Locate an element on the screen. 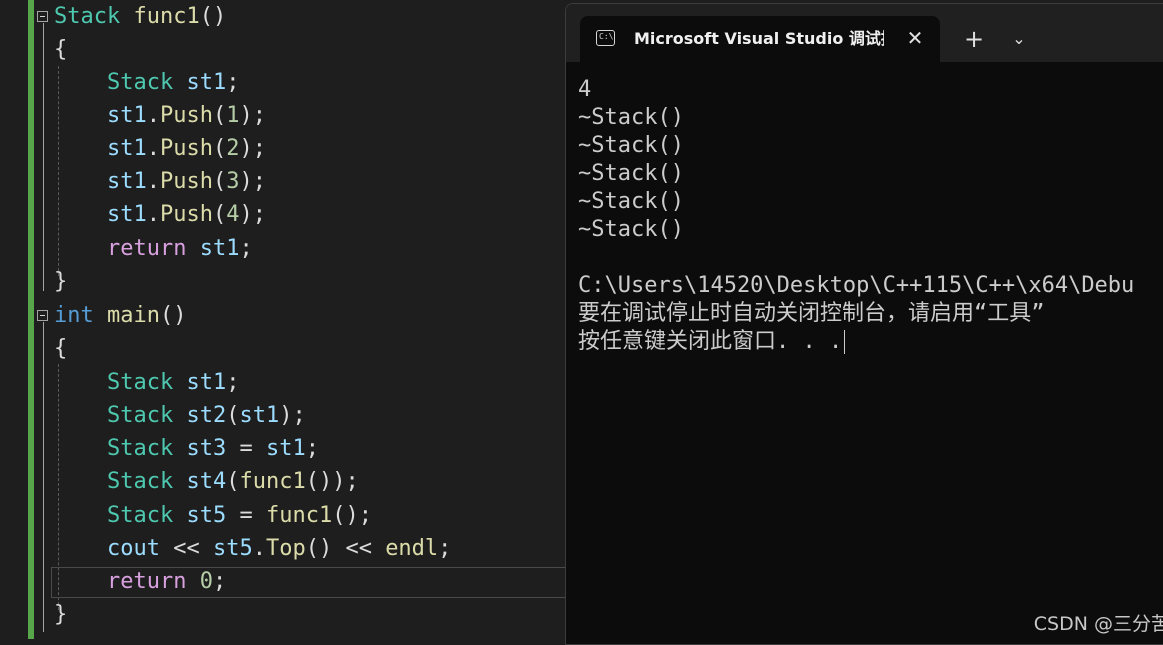 The image size is (1163, 645). code-line: Stack func1() is located at coordinates (140, 16).